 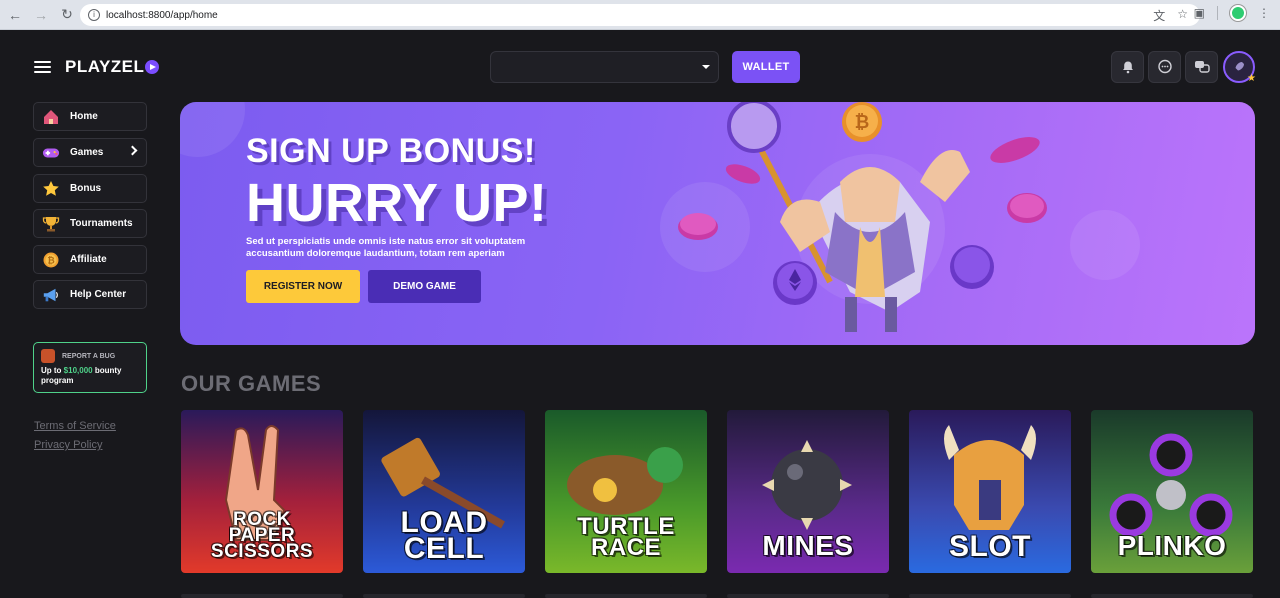 What do you see at coordinates (1172, 491) in the screenshot?
I see `game-card-plinko: PLINKO` at bounding box center [1172, 491].